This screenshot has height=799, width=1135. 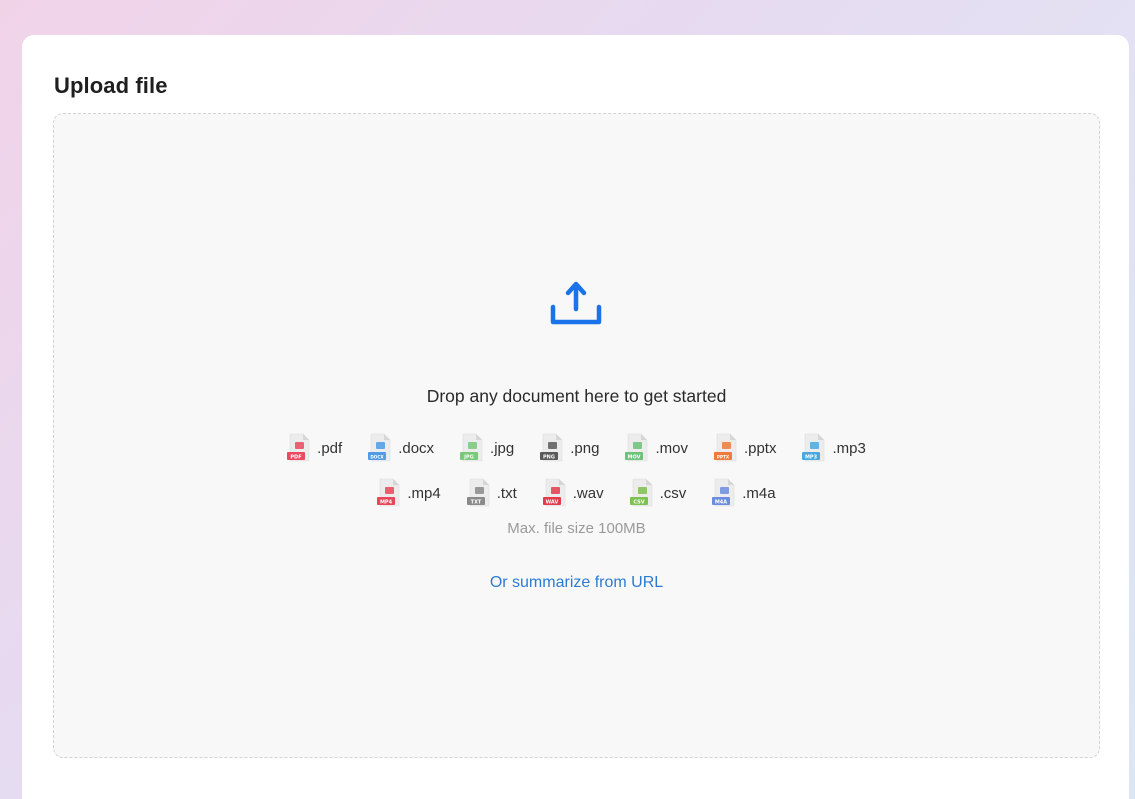 What do you see at coordinates (658, 493) in the screenshot?
I see `file-type-item: CSV .csv` at bounding box center [658, 493].